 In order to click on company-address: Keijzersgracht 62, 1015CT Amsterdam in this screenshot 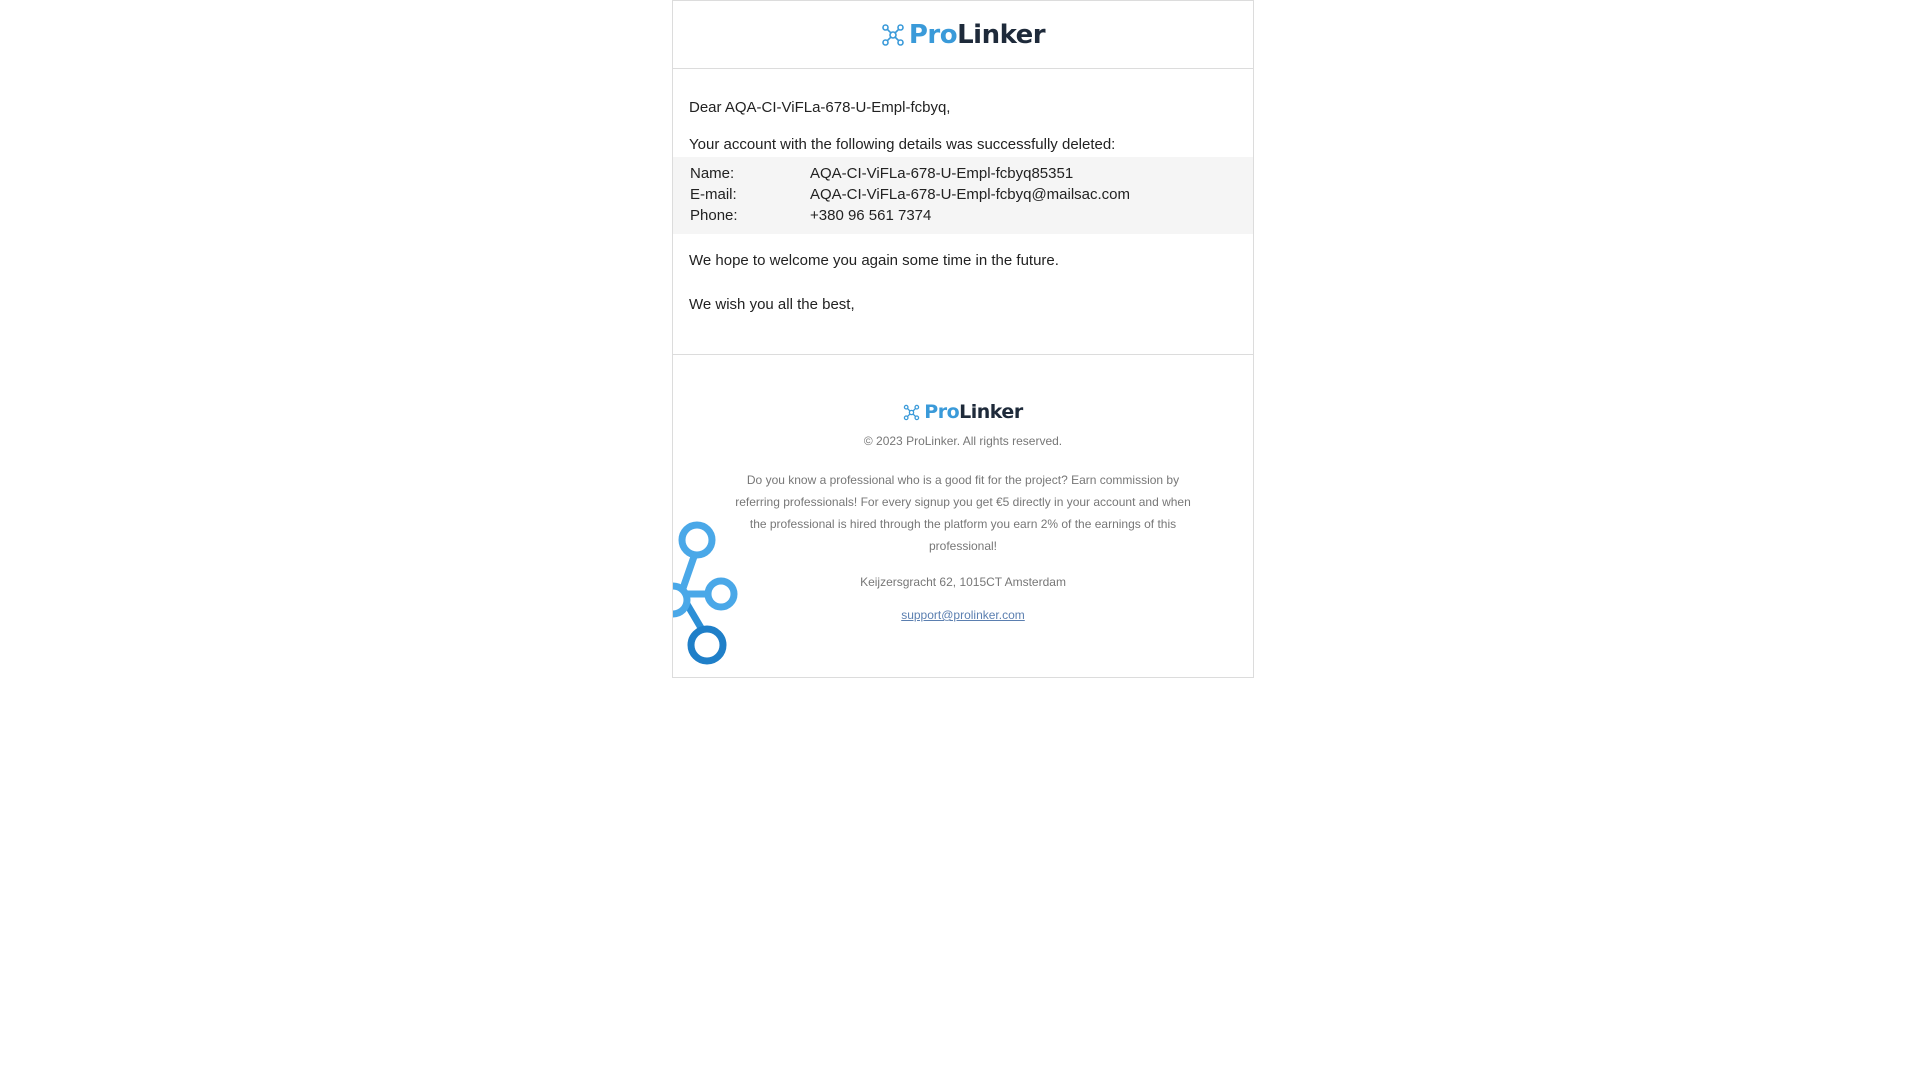, I will do `click(963, 582)`.